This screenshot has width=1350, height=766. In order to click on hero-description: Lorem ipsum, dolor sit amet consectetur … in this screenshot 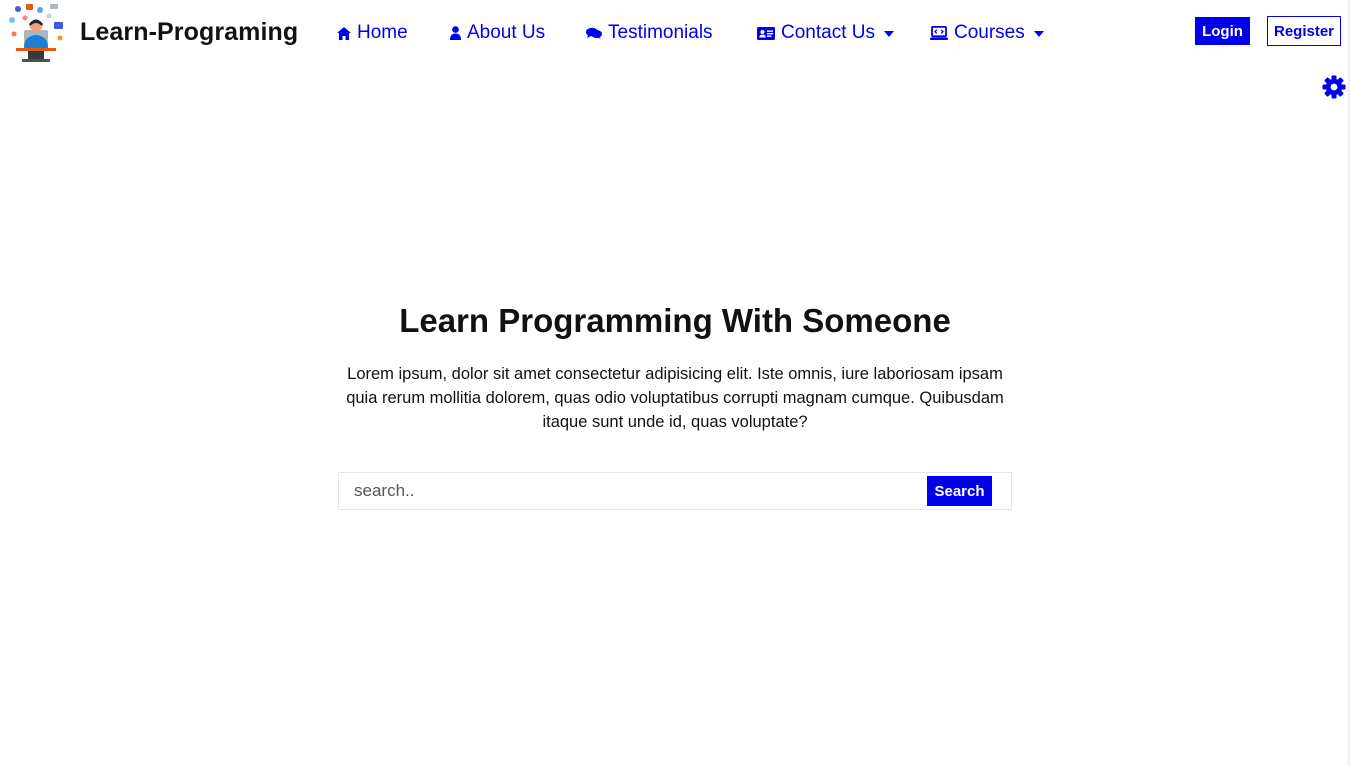, I will do `click(675, 398)`.